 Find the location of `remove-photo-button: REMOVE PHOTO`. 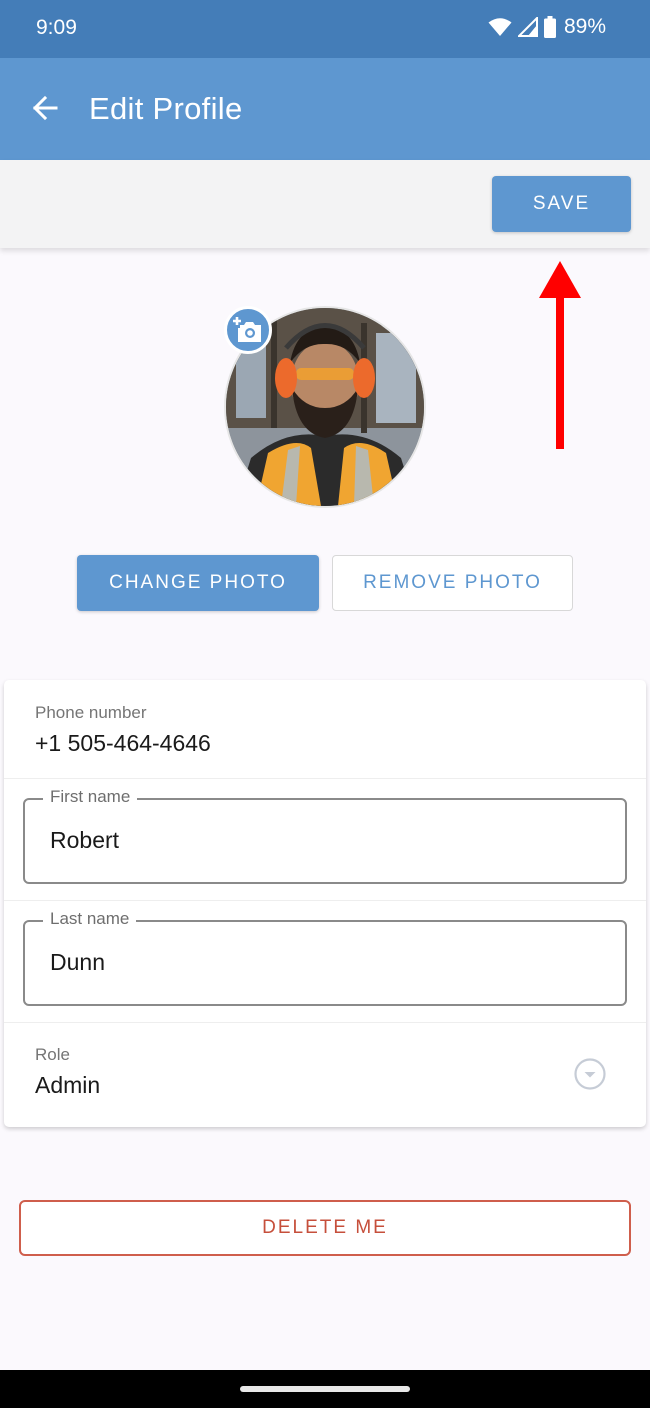

remove-photo-button: REMOVE PHOTO is located at coordinates (452, 583).